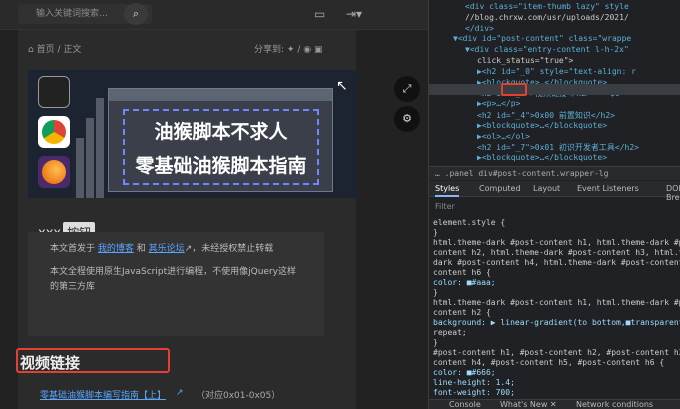  What do you see at coordinates (221, 132) in the screenshot?
I see `hero-title-line1: 油猴脚本不求人` at bounding box center [221, 132].